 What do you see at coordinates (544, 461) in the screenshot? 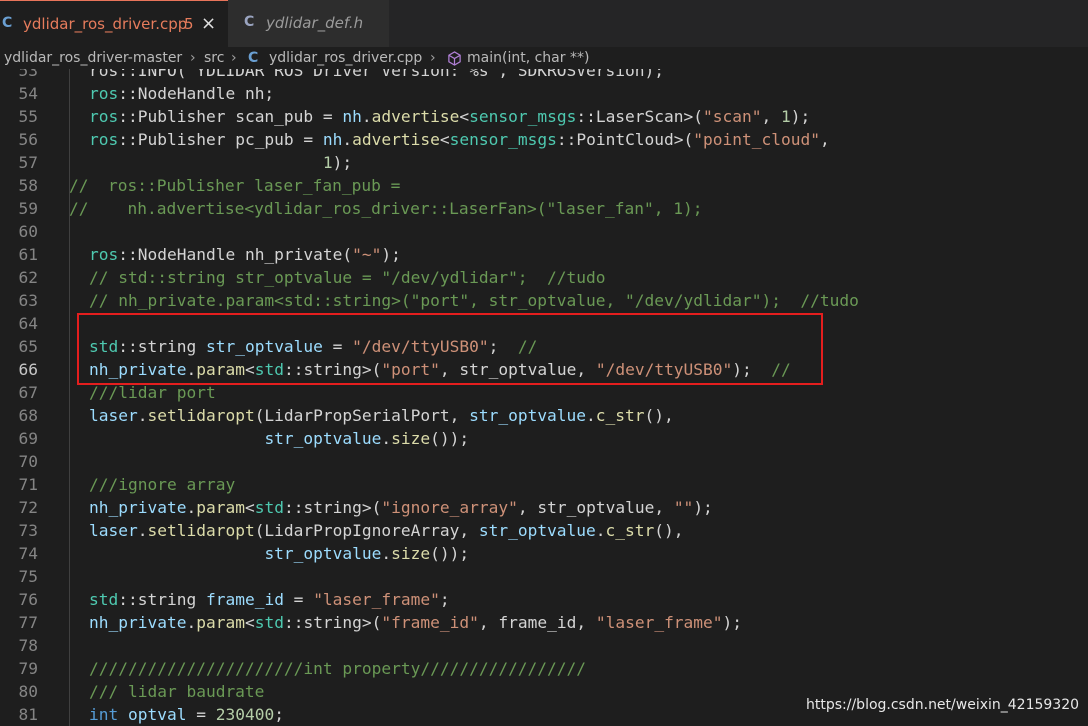
I see `code-line: 70` at bounding box center [544, 461].